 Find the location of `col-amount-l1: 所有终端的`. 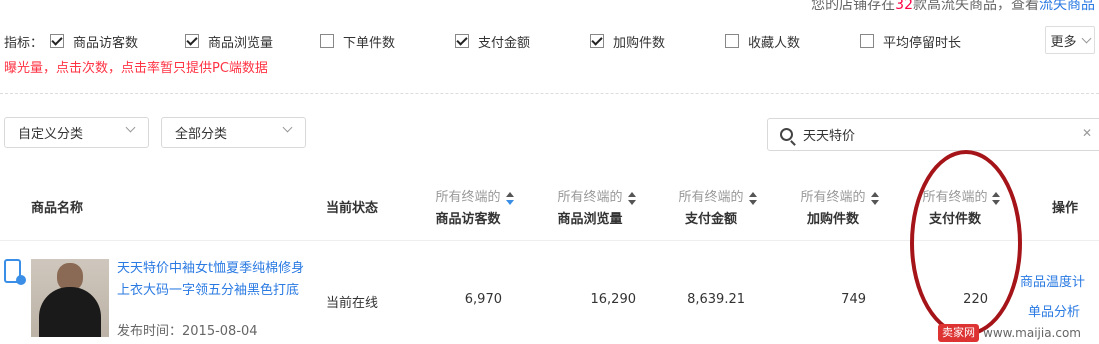

col-amount-l1: 所有终端的 is located at coordinates (711, 197).